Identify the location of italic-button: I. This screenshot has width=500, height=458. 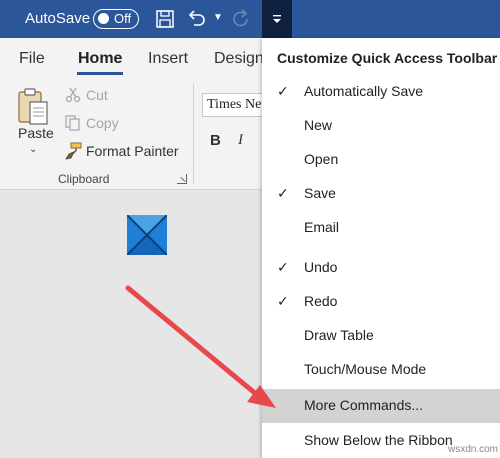
(240, 140).